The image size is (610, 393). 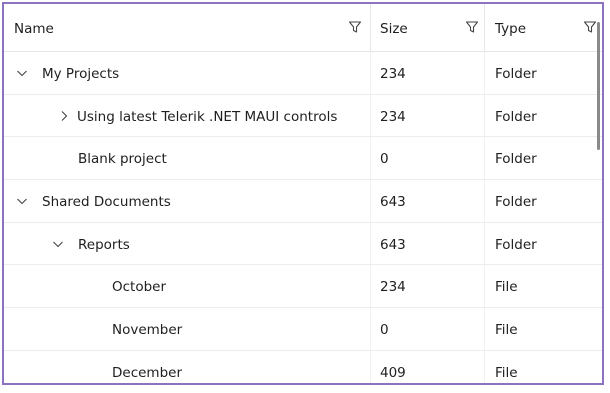 I want to click on row-name-label: Reports, so click(x=104, y=244).